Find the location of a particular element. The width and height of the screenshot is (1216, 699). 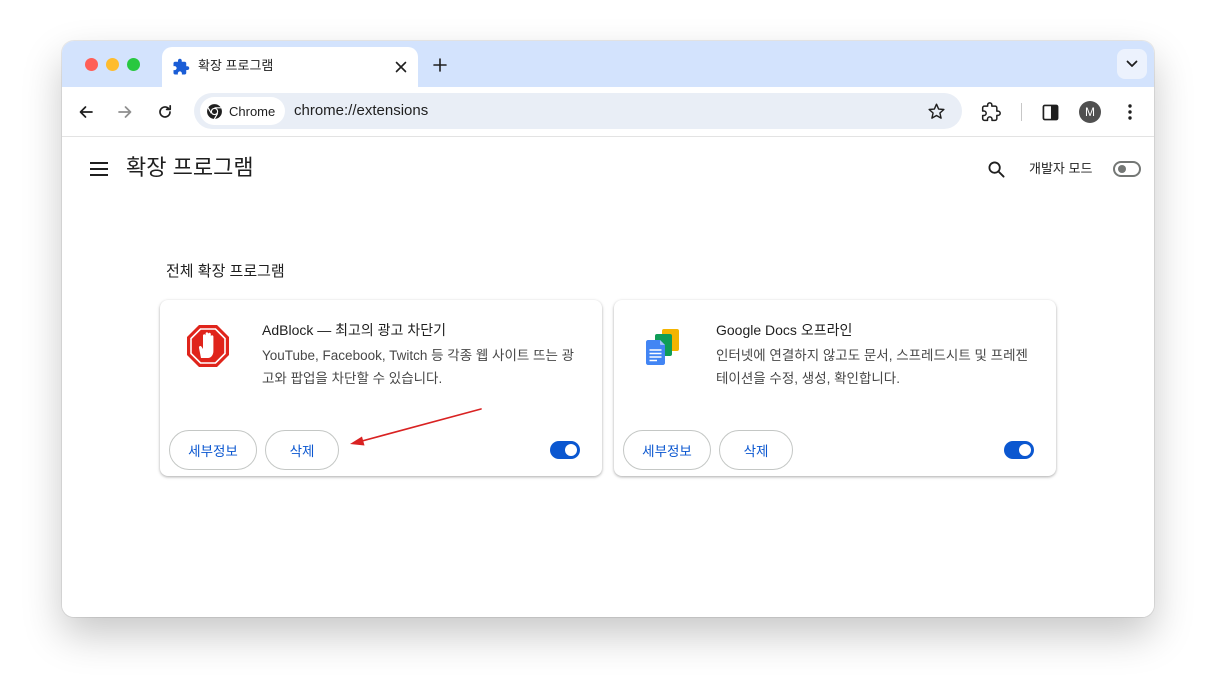

chevron-down-icon is located at coordinates (1132, 63).